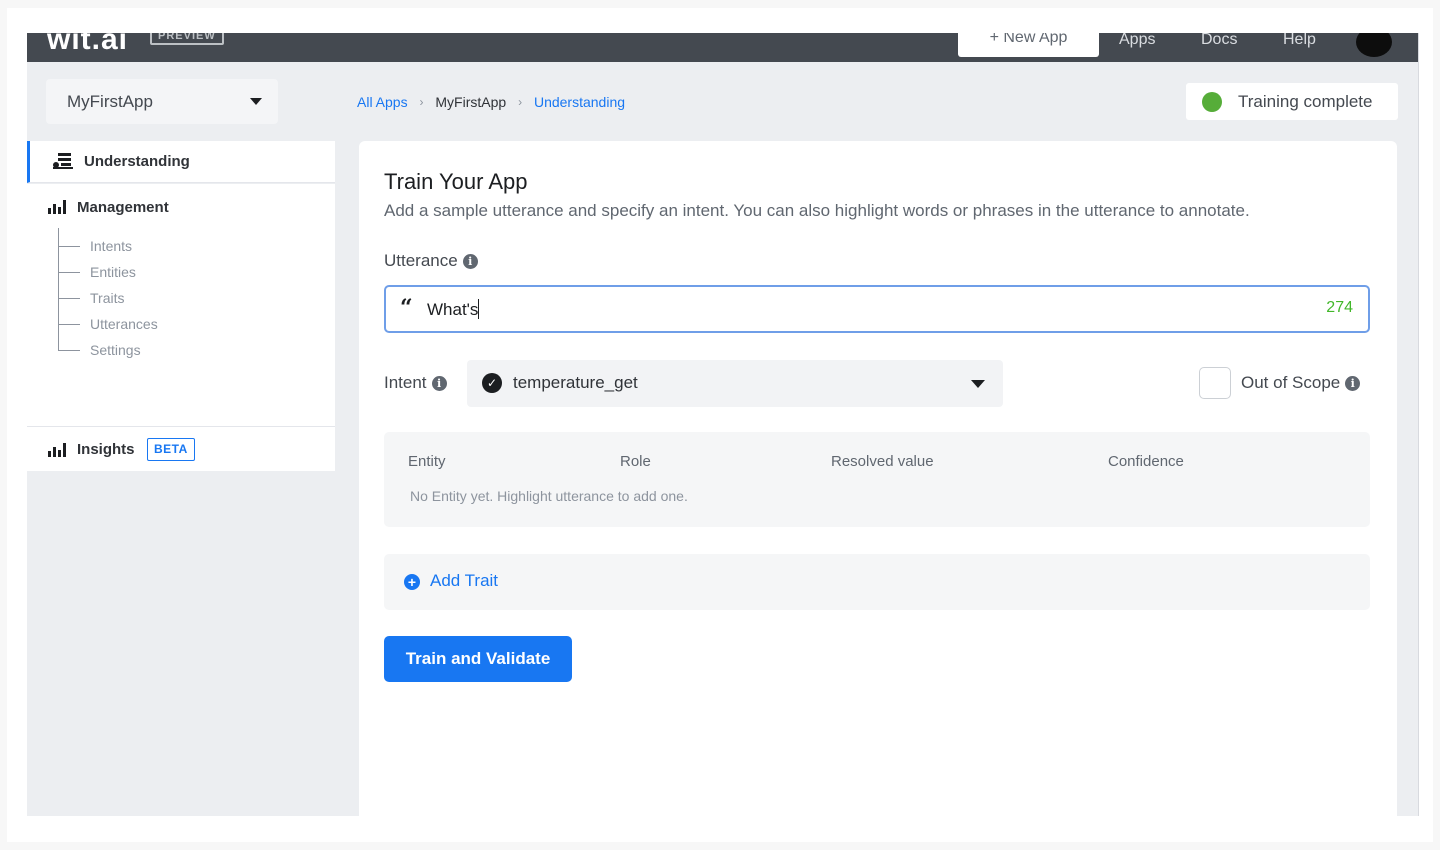 The image size is (1440, 850). What do you see at coordinates (115, 350) in the screenshot?
I see `sidebar-item-settings: Settings` at bounding box center [115, 350].